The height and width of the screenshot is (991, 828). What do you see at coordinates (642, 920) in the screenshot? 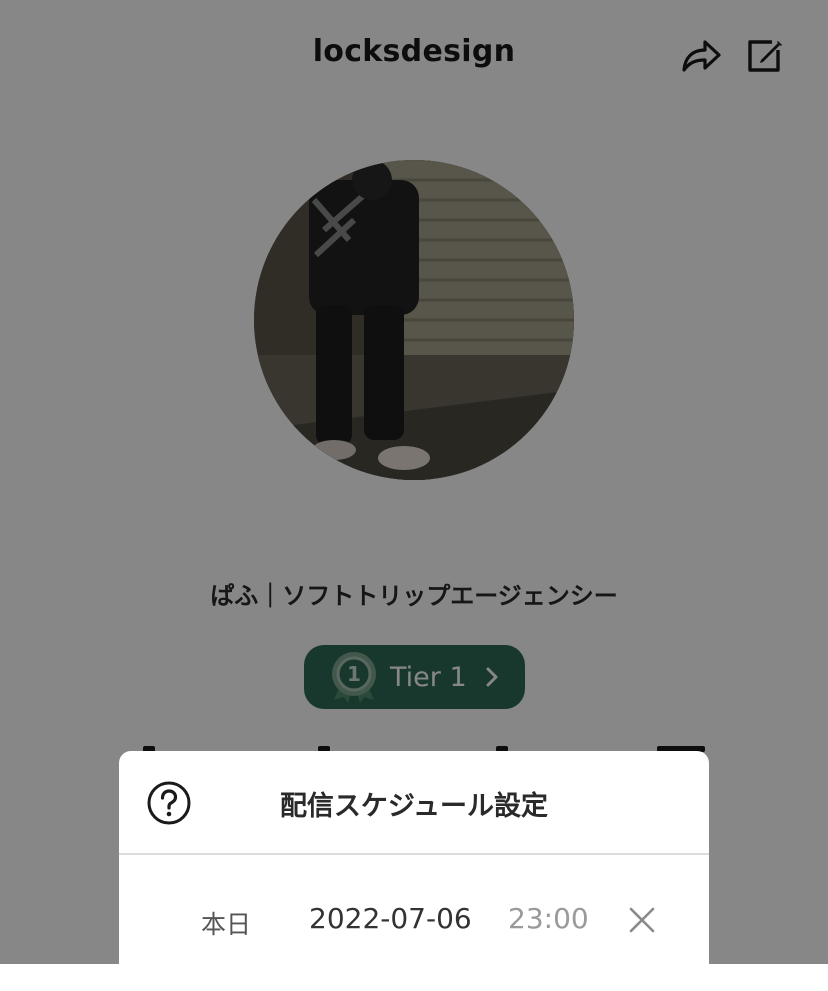
I see `close-icon` at bounding box center [642, 920].